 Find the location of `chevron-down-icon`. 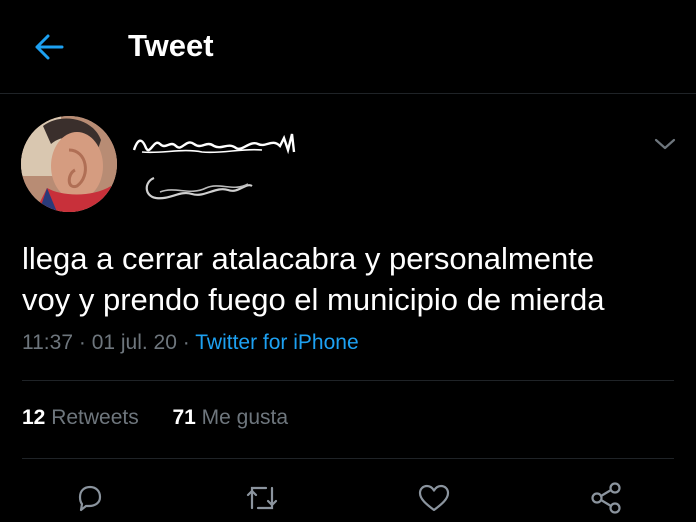

chevron-down-icon is located at coordinates (665, 144).